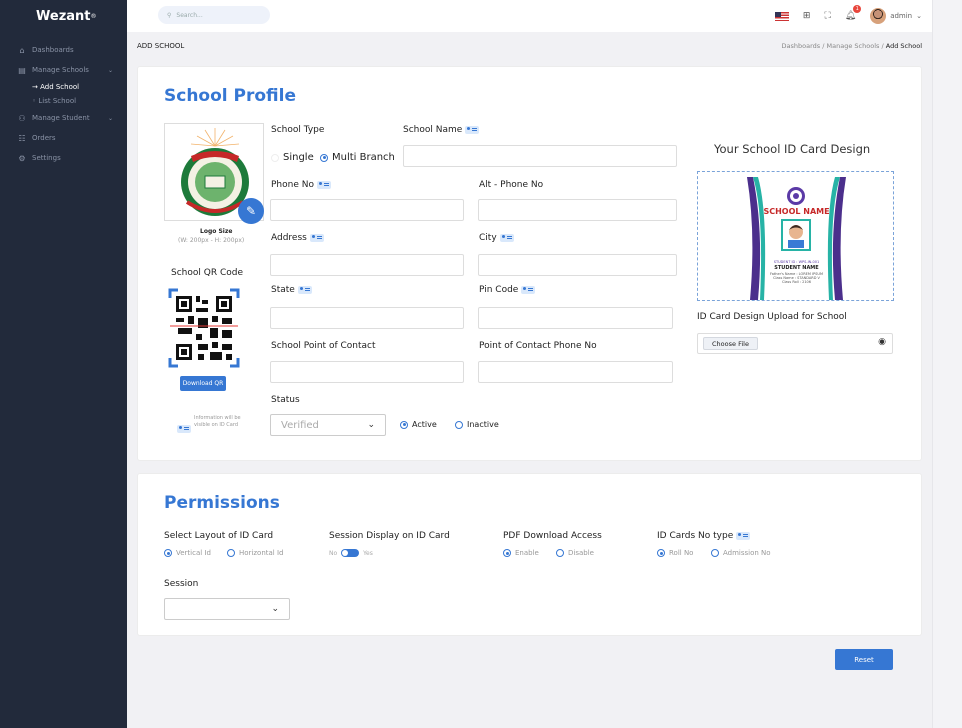 The width and height of the screenshot is (962, 728). I want to click on brand-mark: ®, so click(93, 16).